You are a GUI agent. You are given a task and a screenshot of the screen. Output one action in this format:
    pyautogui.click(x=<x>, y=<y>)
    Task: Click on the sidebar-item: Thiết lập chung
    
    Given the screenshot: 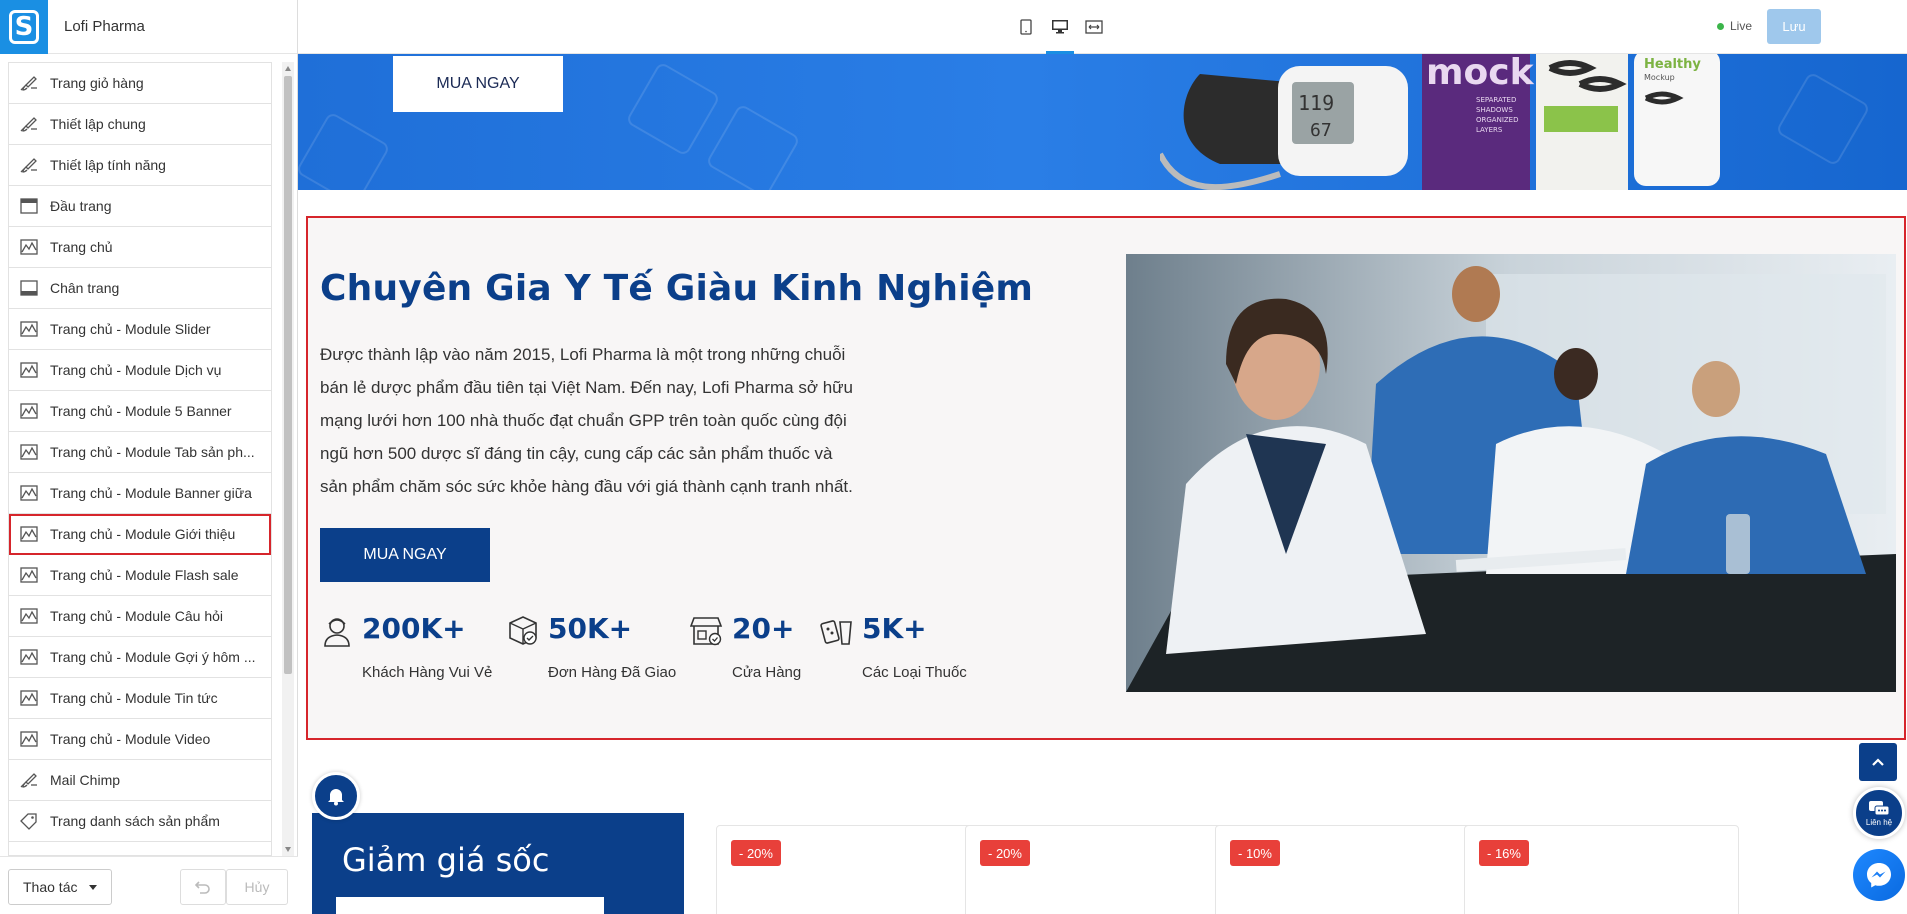 What is the action you would take?
    pyautogui.click(x=140, y=124)
    